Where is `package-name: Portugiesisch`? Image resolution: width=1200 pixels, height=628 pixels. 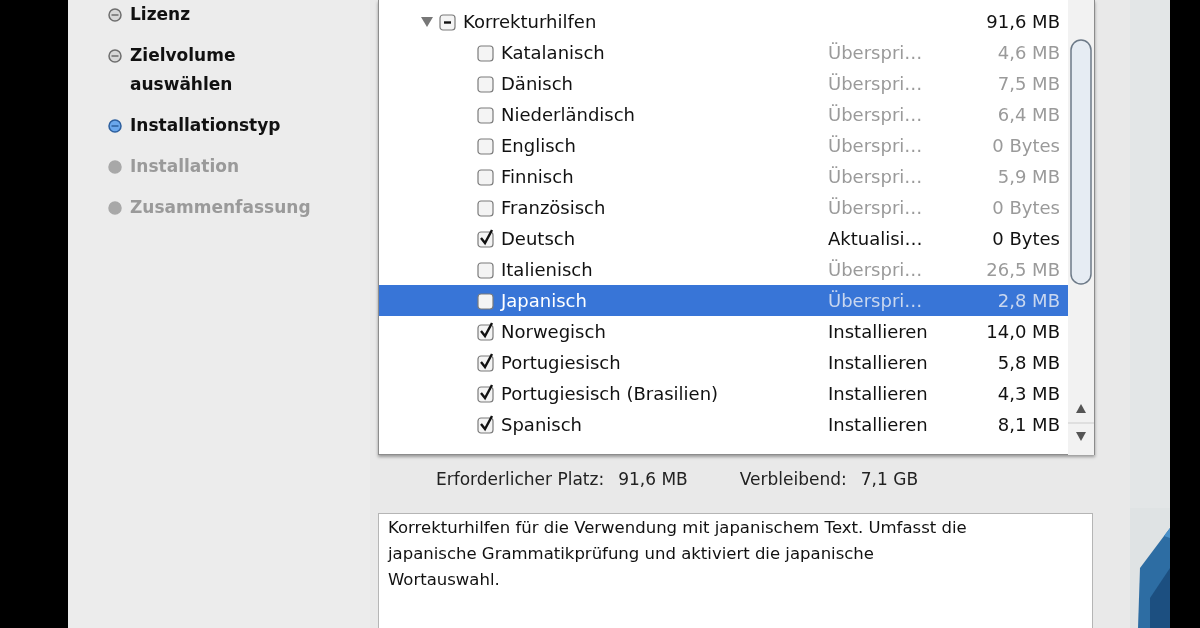 package-name: Portugiesisch is located at coordinates (561, 362).